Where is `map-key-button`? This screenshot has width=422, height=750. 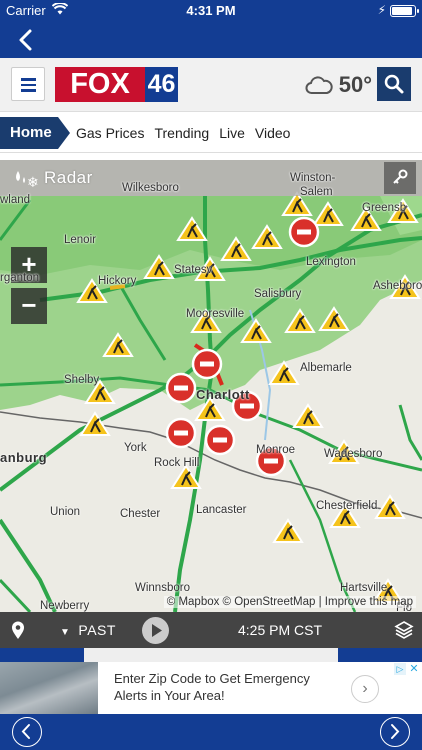 map-key-button is located at coordinates (400, 178).